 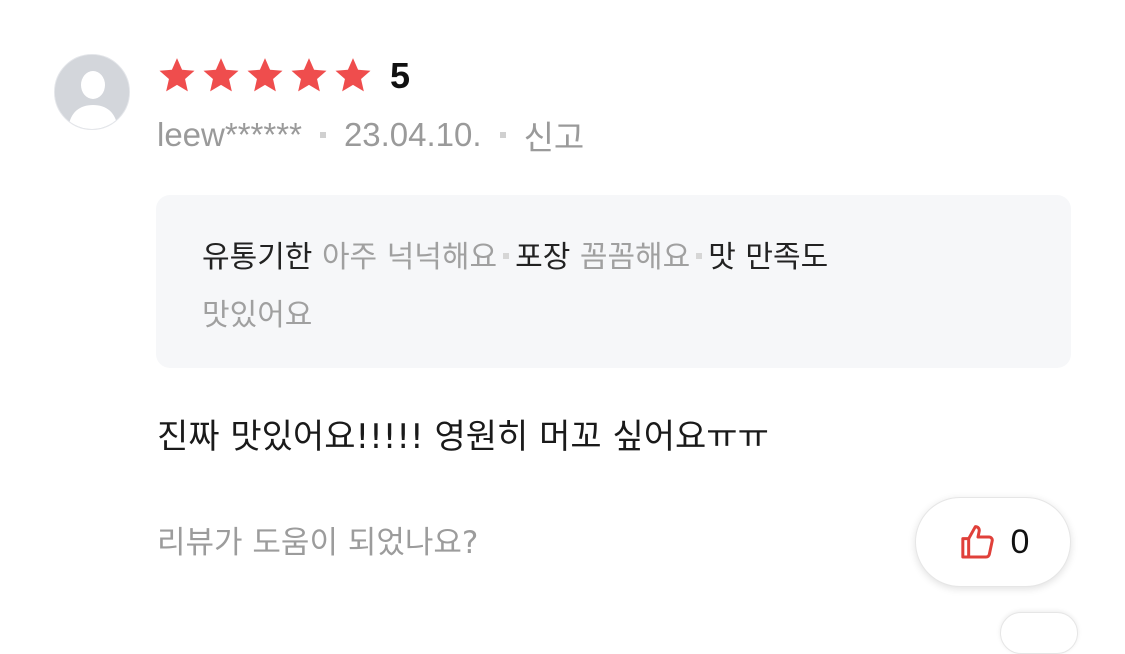 I want to click on default-user-avatar-icon, so click(x=92, y=92).